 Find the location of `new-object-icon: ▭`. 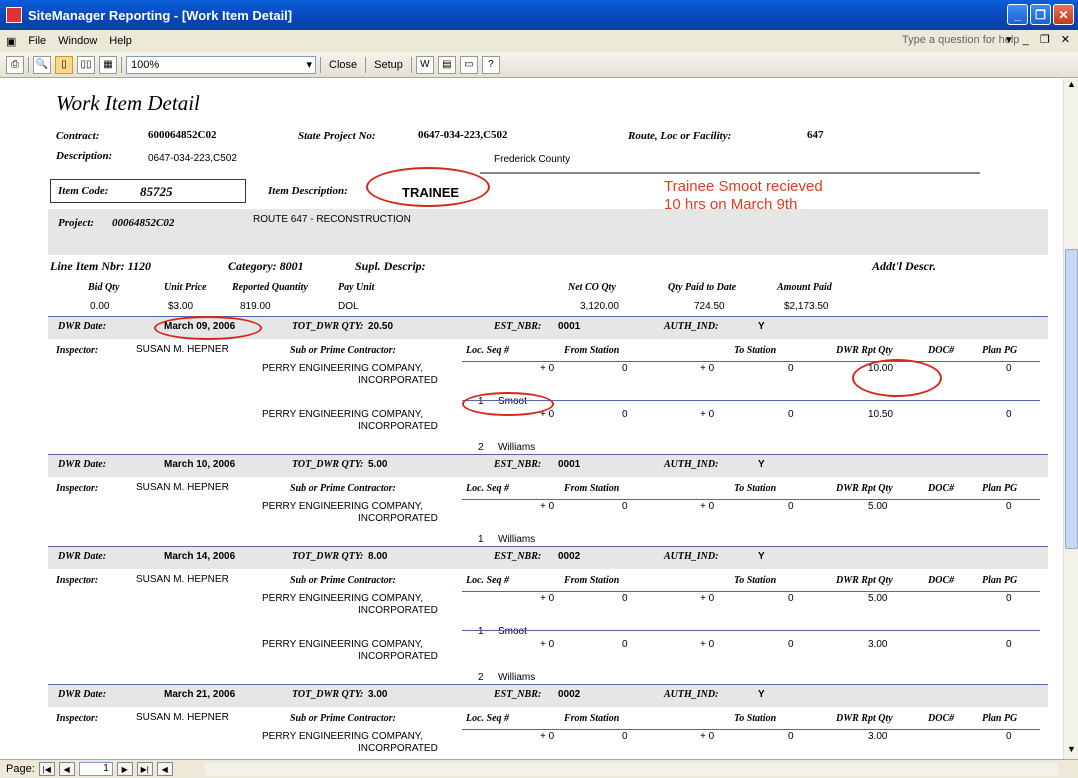

new-object-icon: ▭ is located at coordinates (468, 64).